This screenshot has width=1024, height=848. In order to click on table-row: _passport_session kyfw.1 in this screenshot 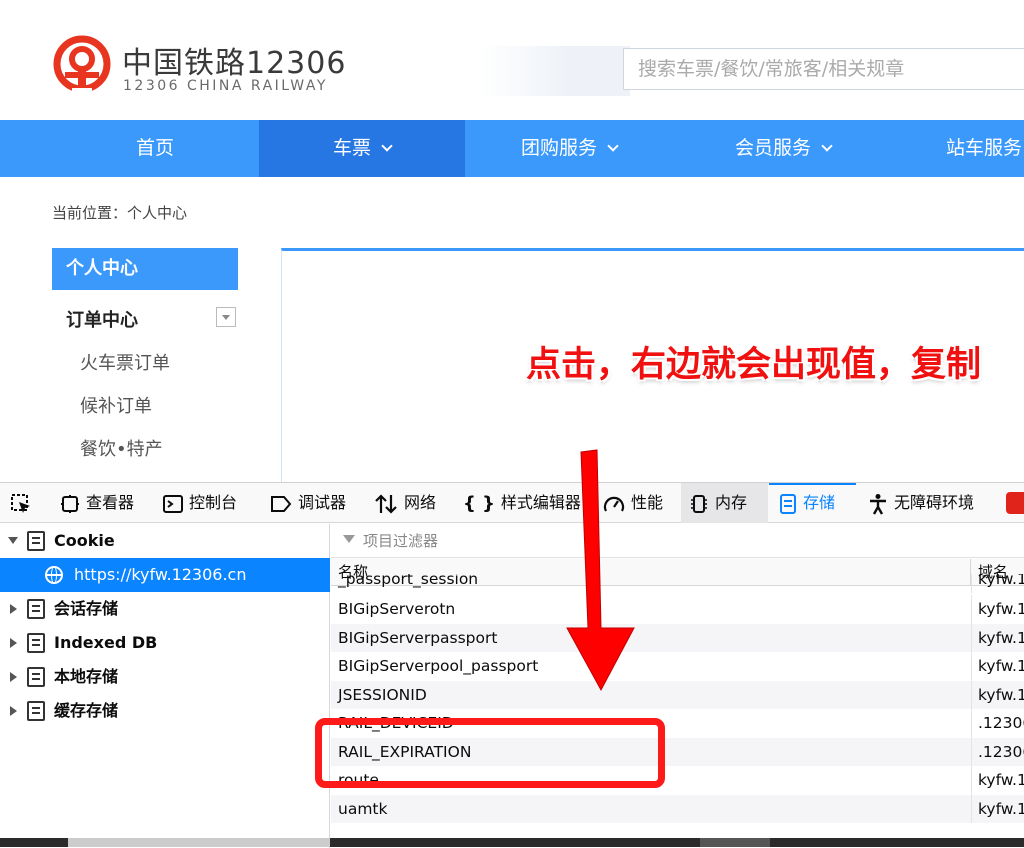, I will do `click(677, 583)`.